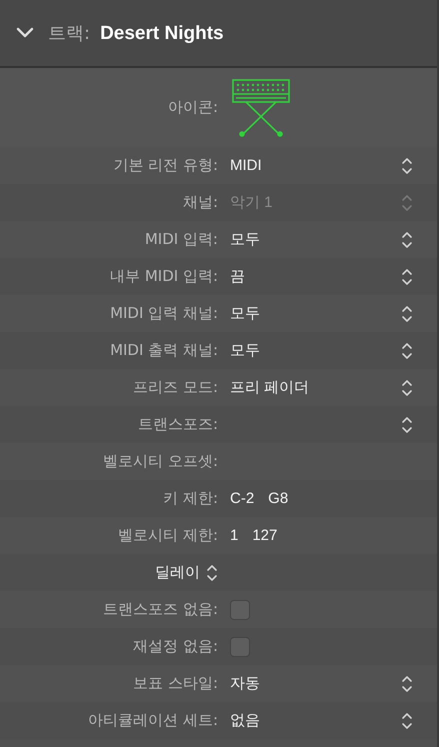  I want to click on track-name: Desert Nights, so click(162, 34).